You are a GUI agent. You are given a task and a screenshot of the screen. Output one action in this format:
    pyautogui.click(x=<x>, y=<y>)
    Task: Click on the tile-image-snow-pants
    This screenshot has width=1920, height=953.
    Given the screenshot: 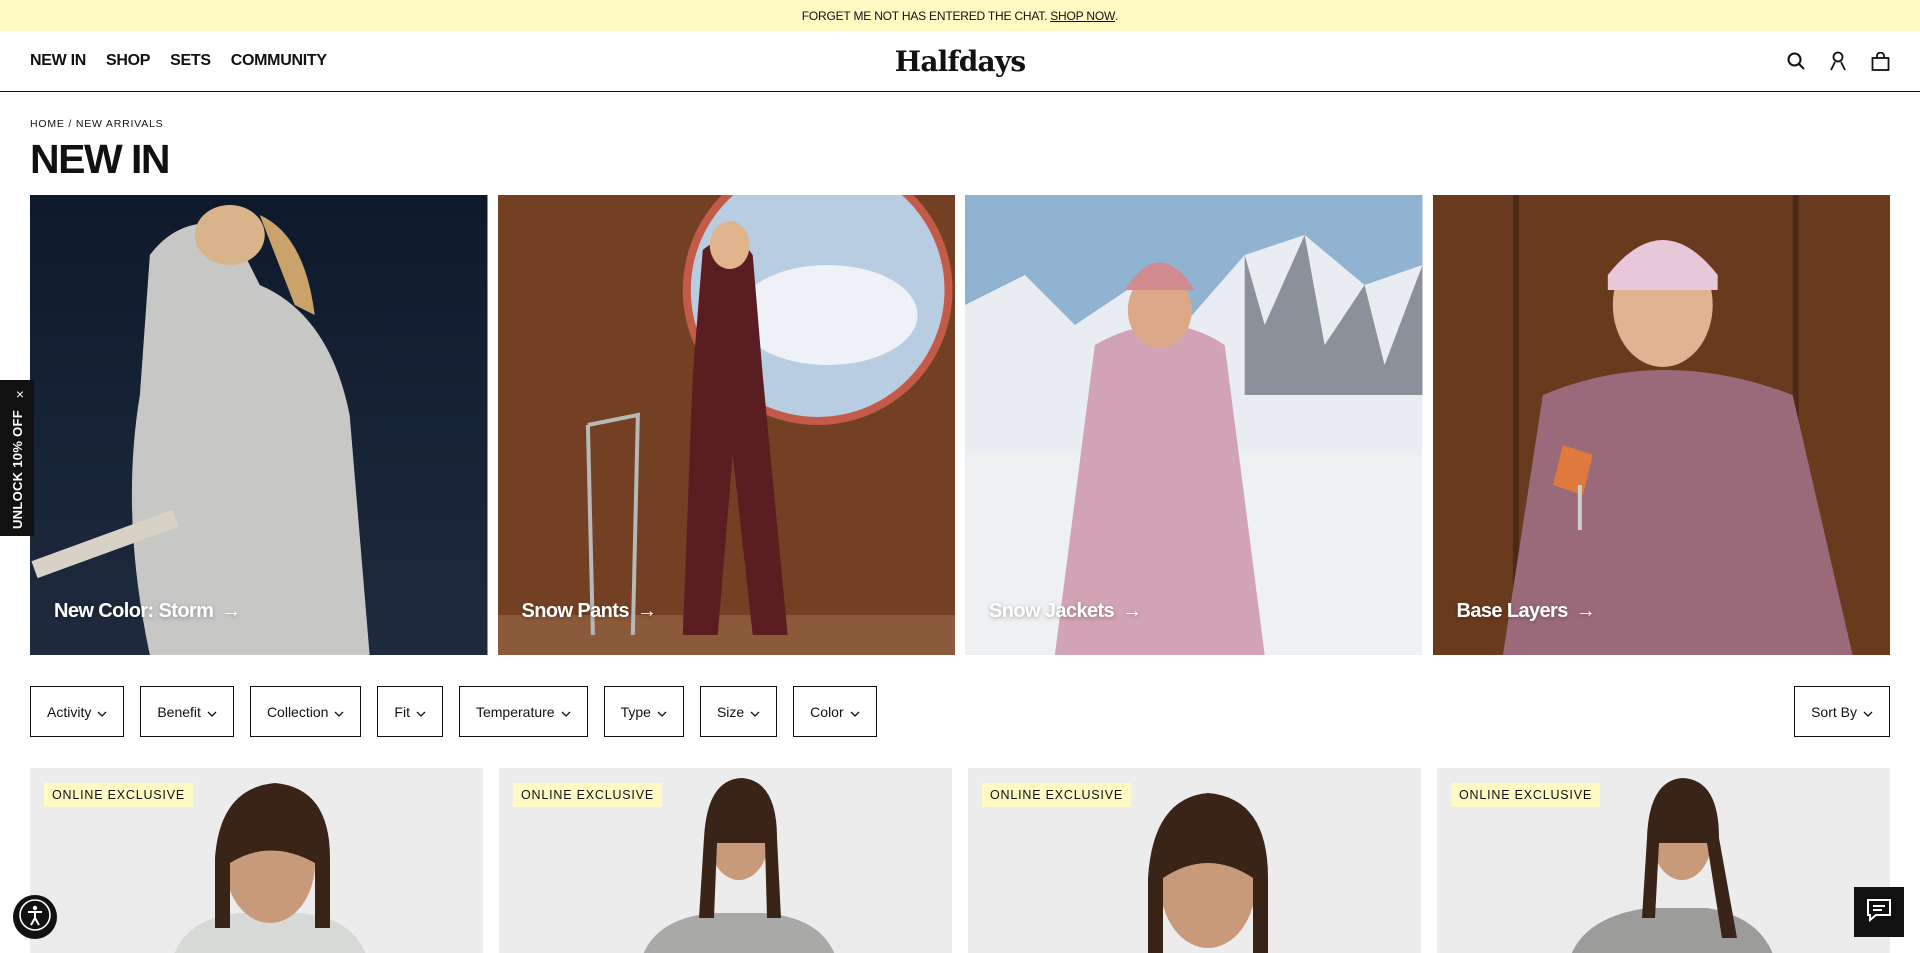 What is the action you would take?
    pyautogui.click(x=726, y=425)
    